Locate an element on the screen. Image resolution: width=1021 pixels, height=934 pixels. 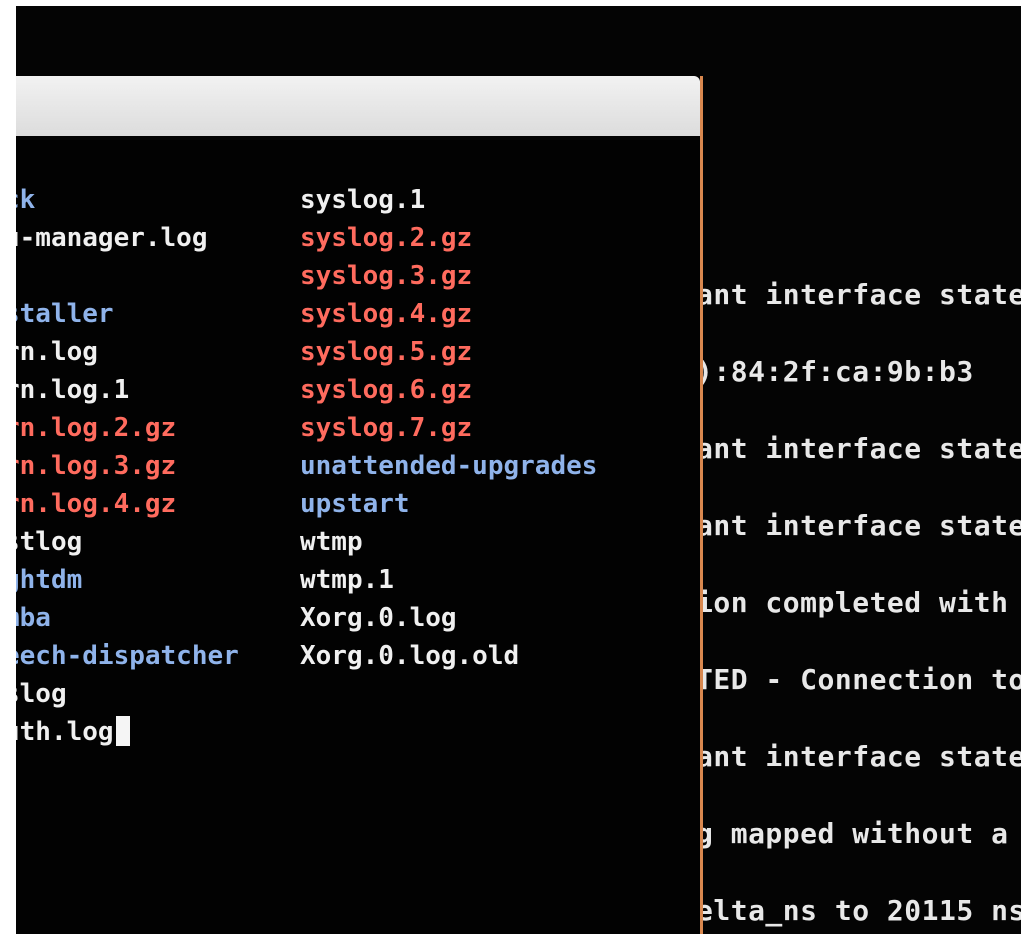
file-entry: slog is located at coordinates (41, 694).